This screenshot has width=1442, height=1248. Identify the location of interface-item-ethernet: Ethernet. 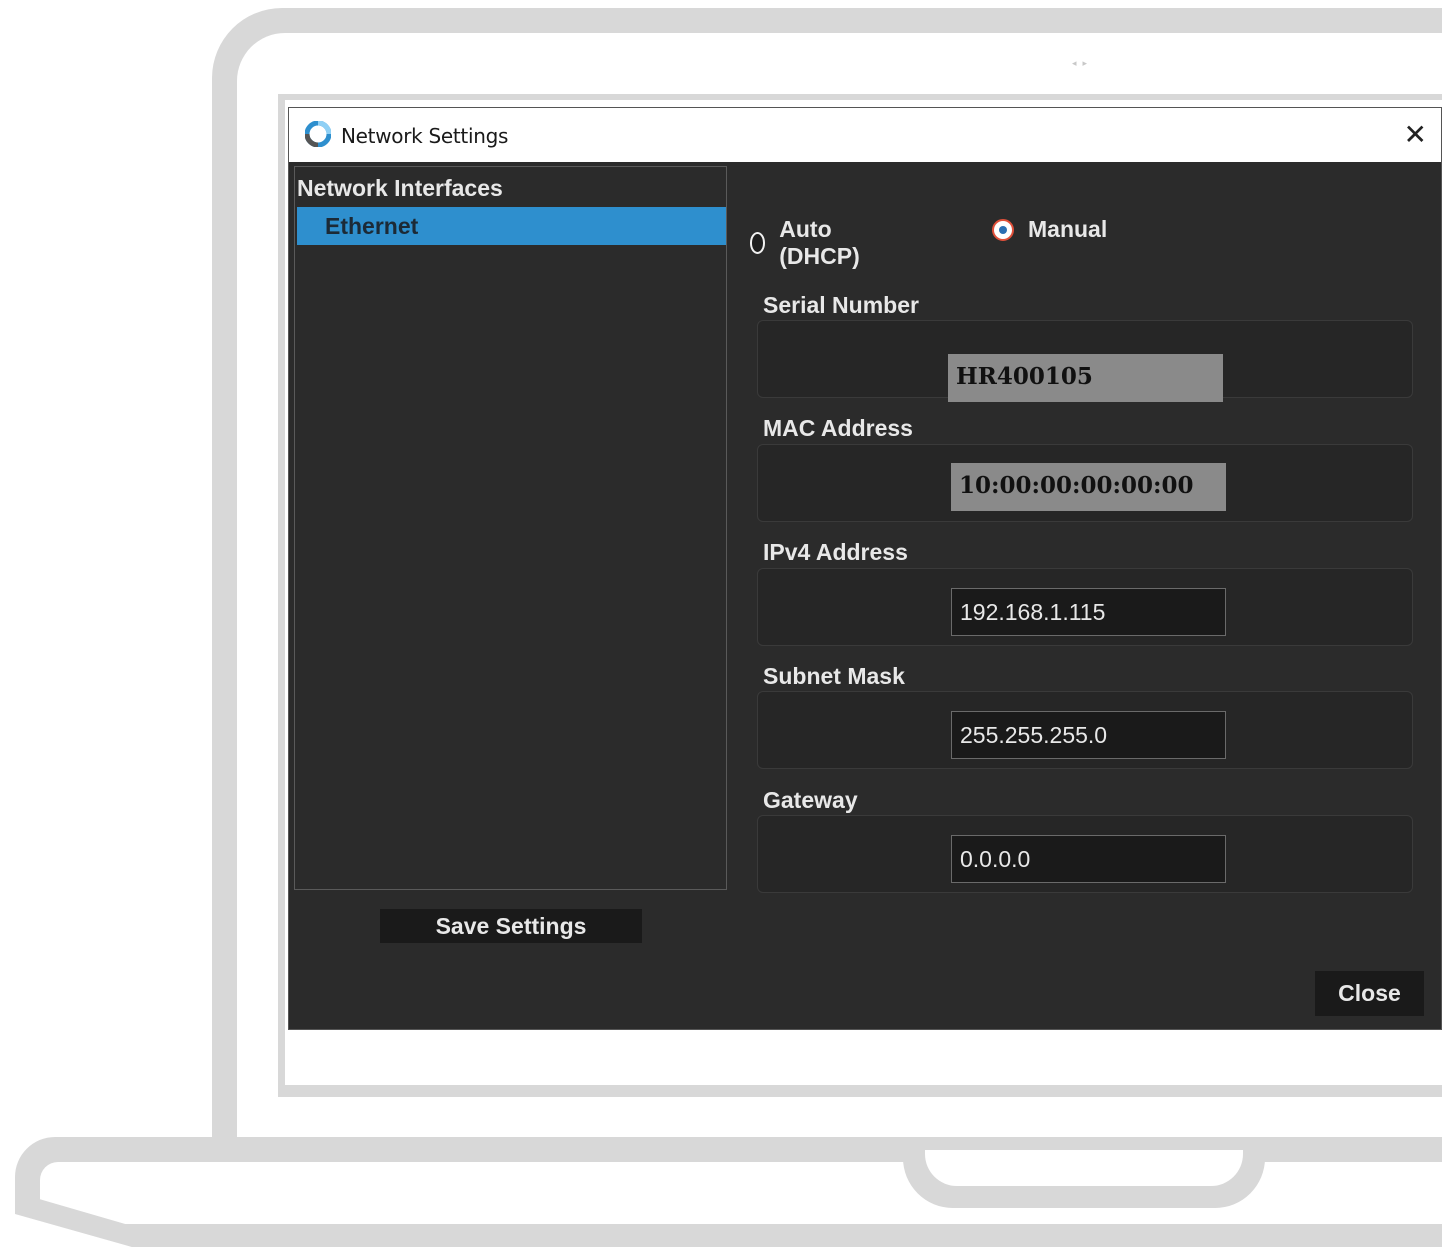
(511, 226).